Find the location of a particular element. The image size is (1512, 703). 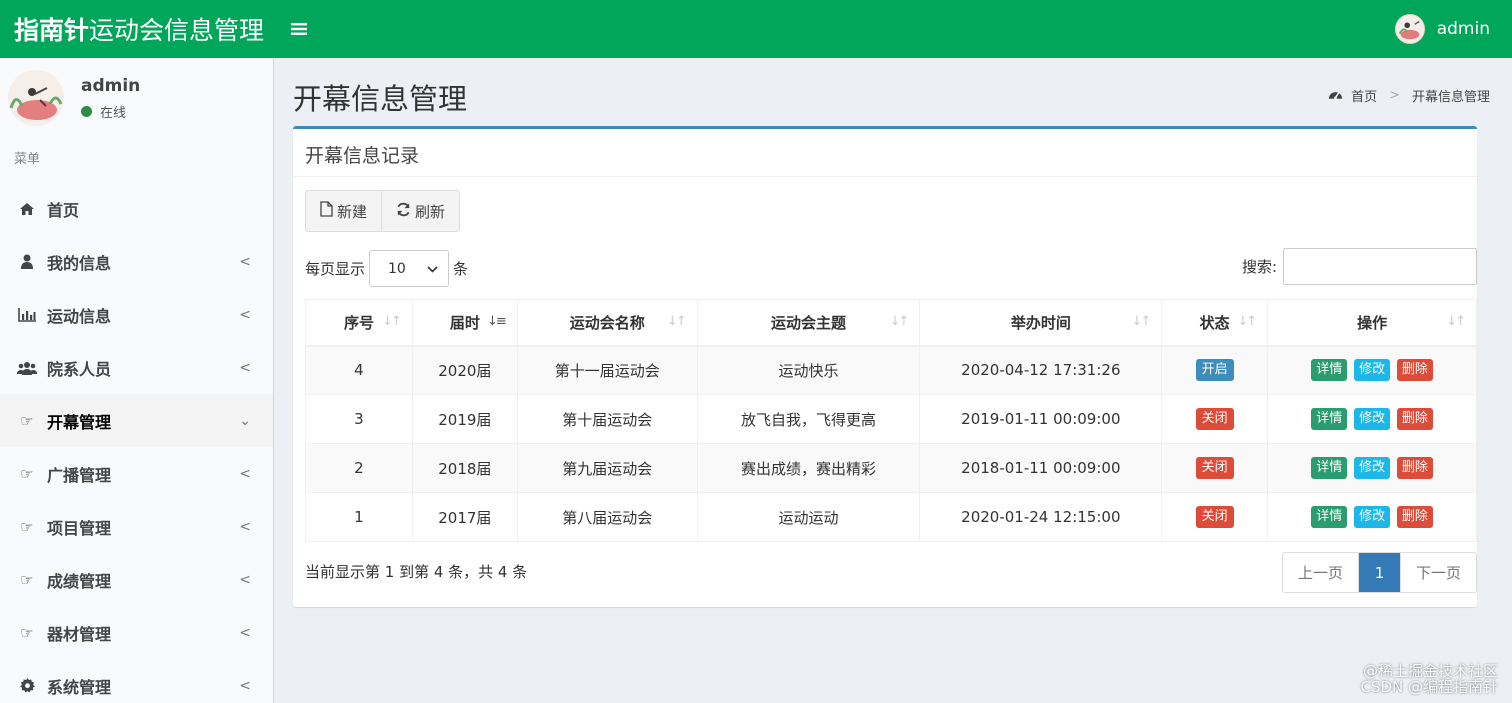

cell-time: 2018-01-11 00:09:00 is located at coordinates (1041, 468).